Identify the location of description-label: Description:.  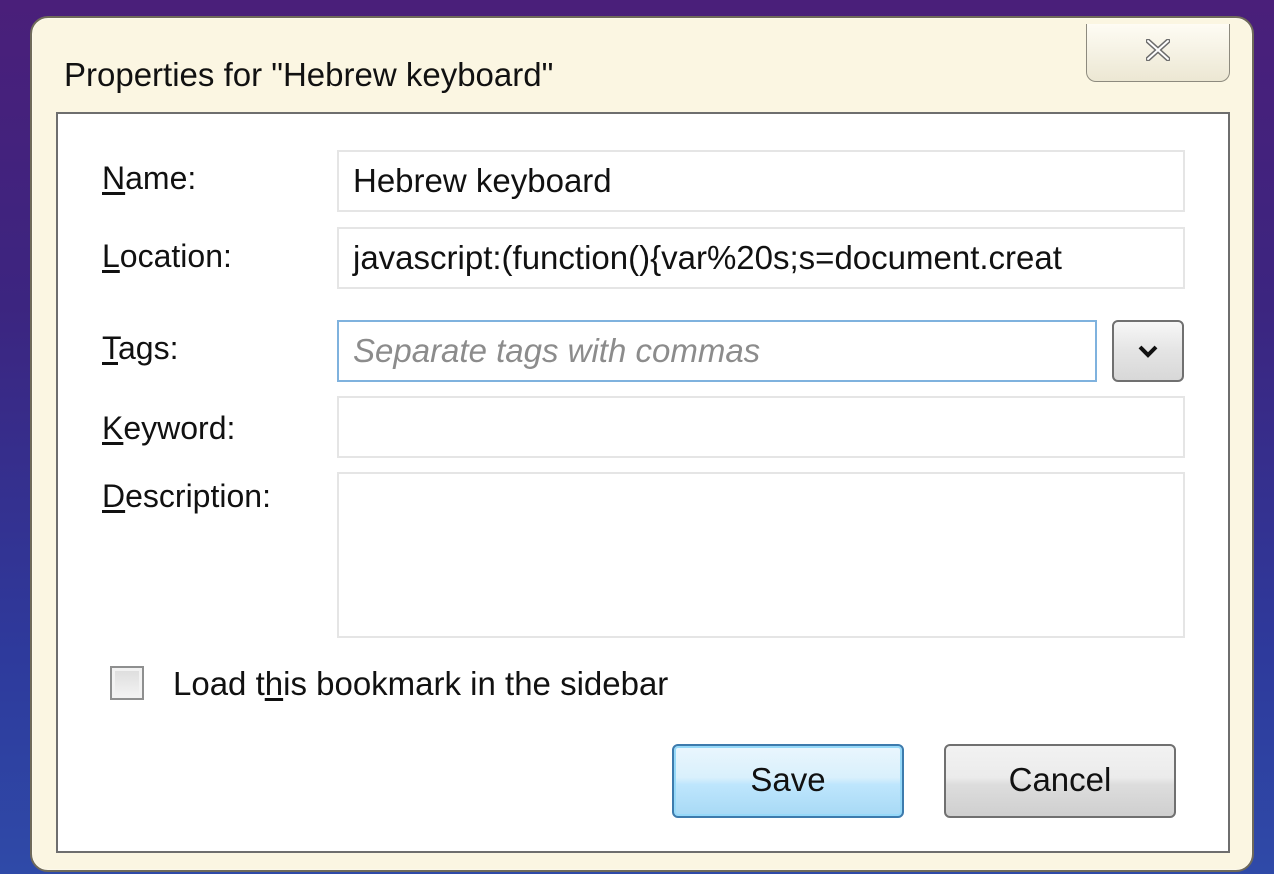
(186, 496).